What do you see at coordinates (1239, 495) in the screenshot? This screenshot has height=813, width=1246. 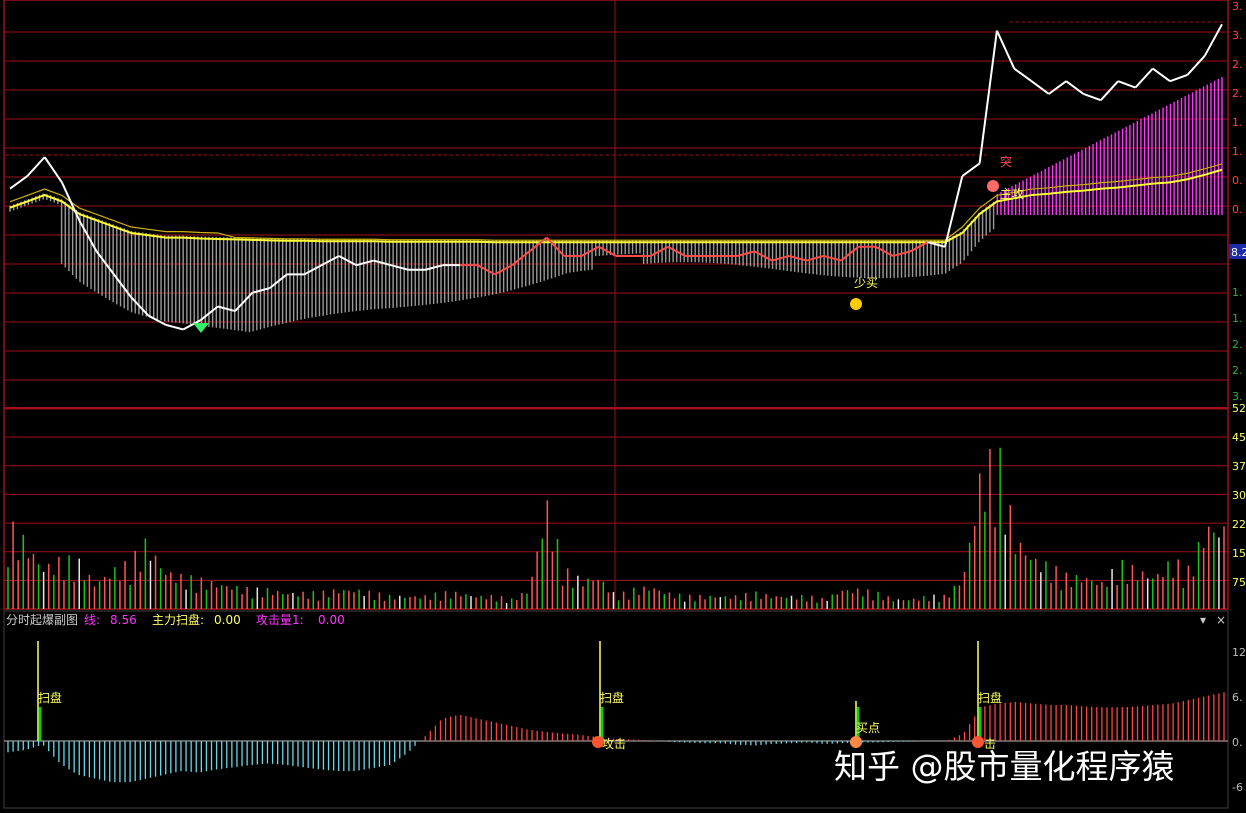 I see `volume-axis-label: 30` at bounding box center [1239, 495].